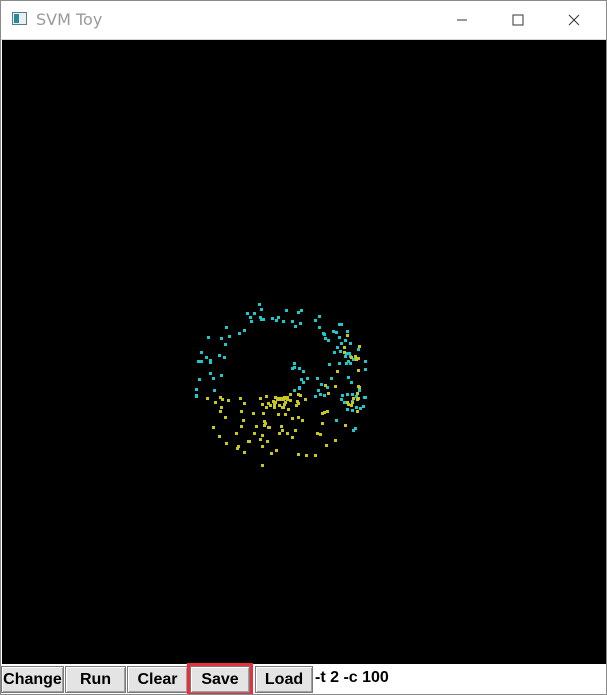 The width and height of the screenshot is (607, 695). I want to click on scatter-plot, so click(281, 385).